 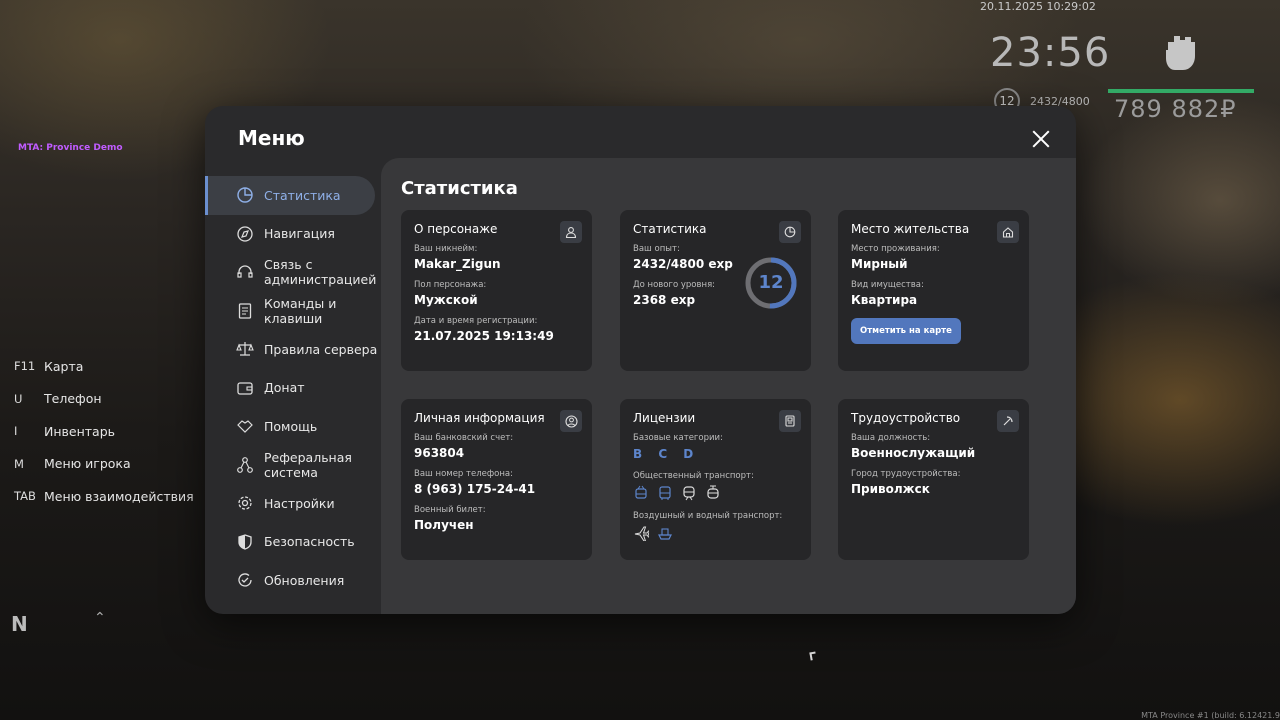 What do you see at coordinates (670, 229) in the screenshot?
I see `card-title: Статистика` at bounding box center [670, 229].